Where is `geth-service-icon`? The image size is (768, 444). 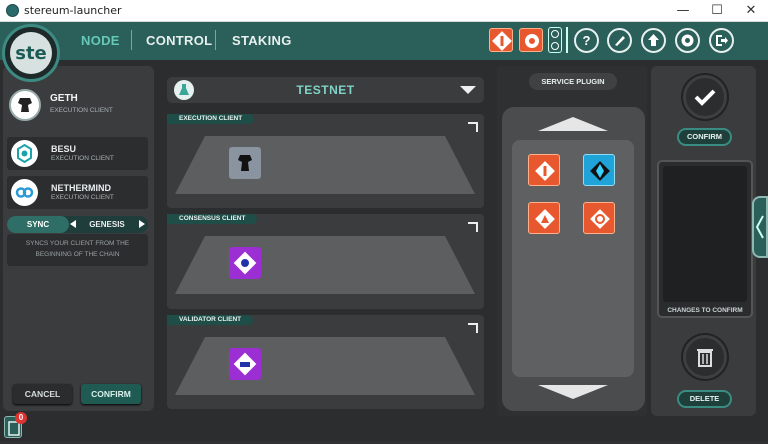 geth-service-icon is located at coordinates (245, 163).